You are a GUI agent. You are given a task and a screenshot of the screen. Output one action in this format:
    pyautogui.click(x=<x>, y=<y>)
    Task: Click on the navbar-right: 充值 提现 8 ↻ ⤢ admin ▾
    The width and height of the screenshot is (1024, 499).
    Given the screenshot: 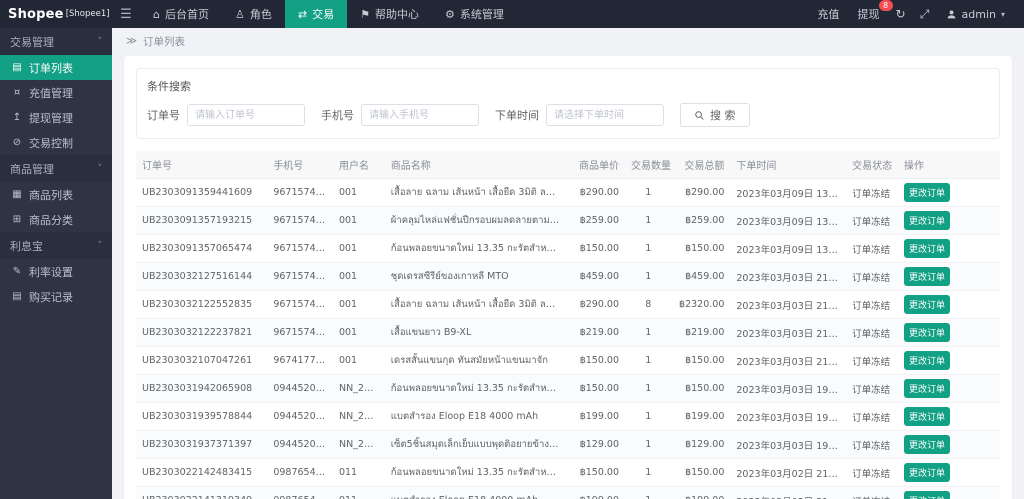 What is the action you would take?
    pyautogui.click(x=916, y=14)
    